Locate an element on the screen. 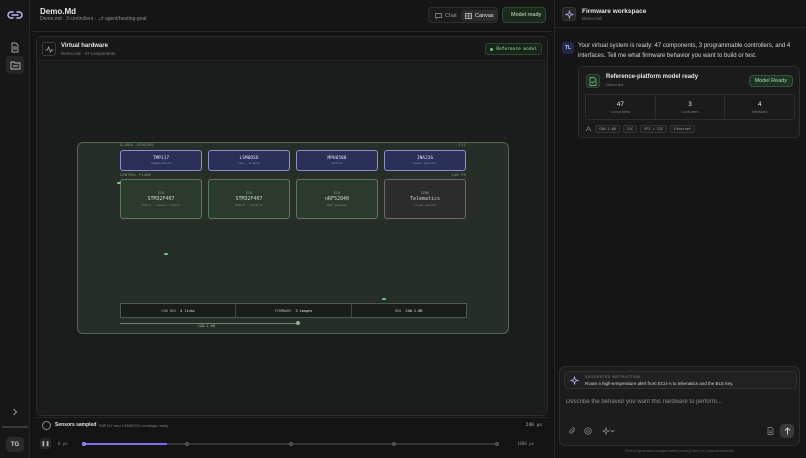  sensor-node: LSM6DSO imu · 6-axis is located at coordinates (249, 160).